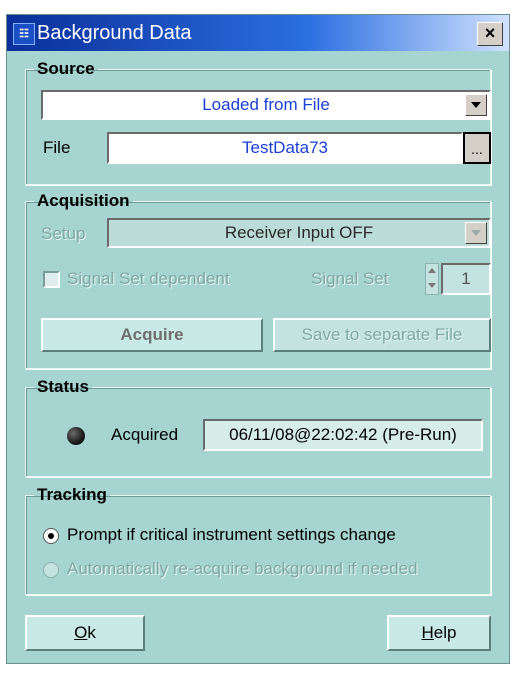 This screenshot has height=673, width=520. What do you see at coordinates (427, 632) in the screenshot?
I see `help-button-mnemonic: H` at bounding box center [427, 632].